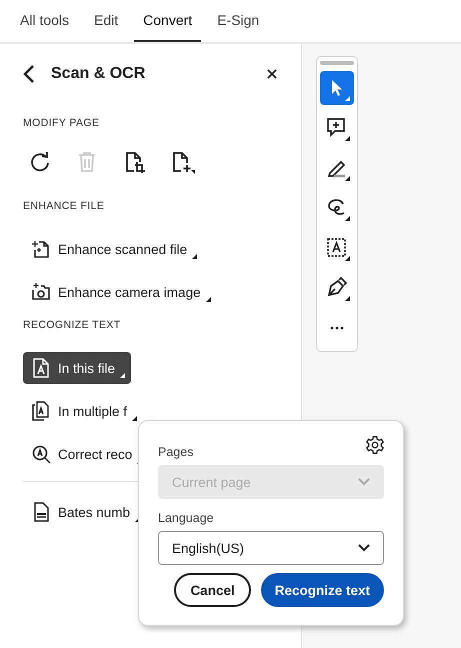 The image size is (461, 648). Describe the element at coordinates (212, 590) in the screenshot. I see `cancel-button: Cancel` at that location.